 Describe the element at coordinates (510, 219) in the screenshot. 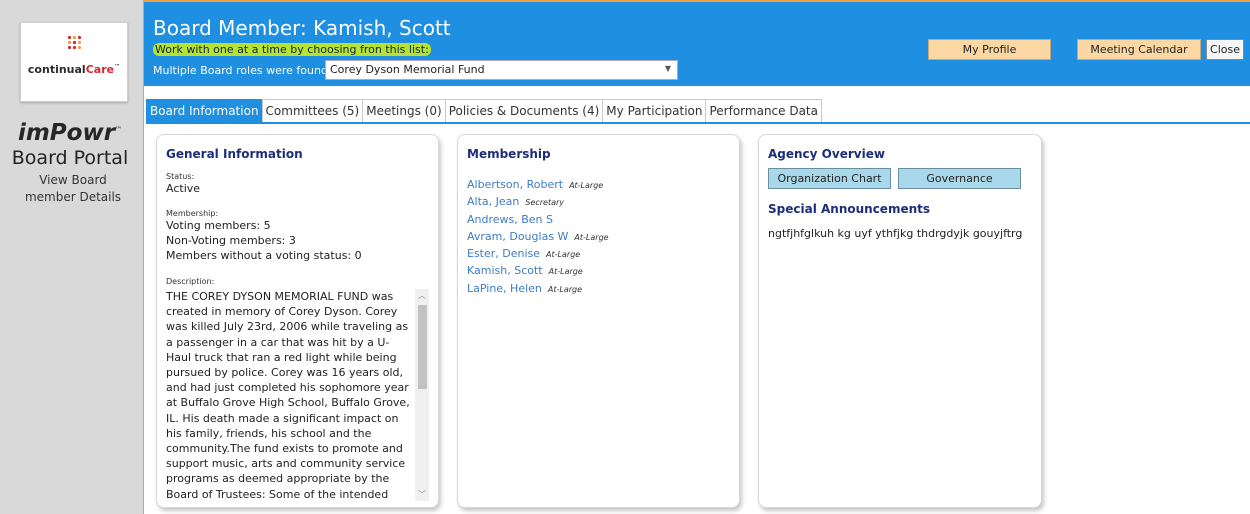

I see `member-link: Andrews, Ben S` at that location.